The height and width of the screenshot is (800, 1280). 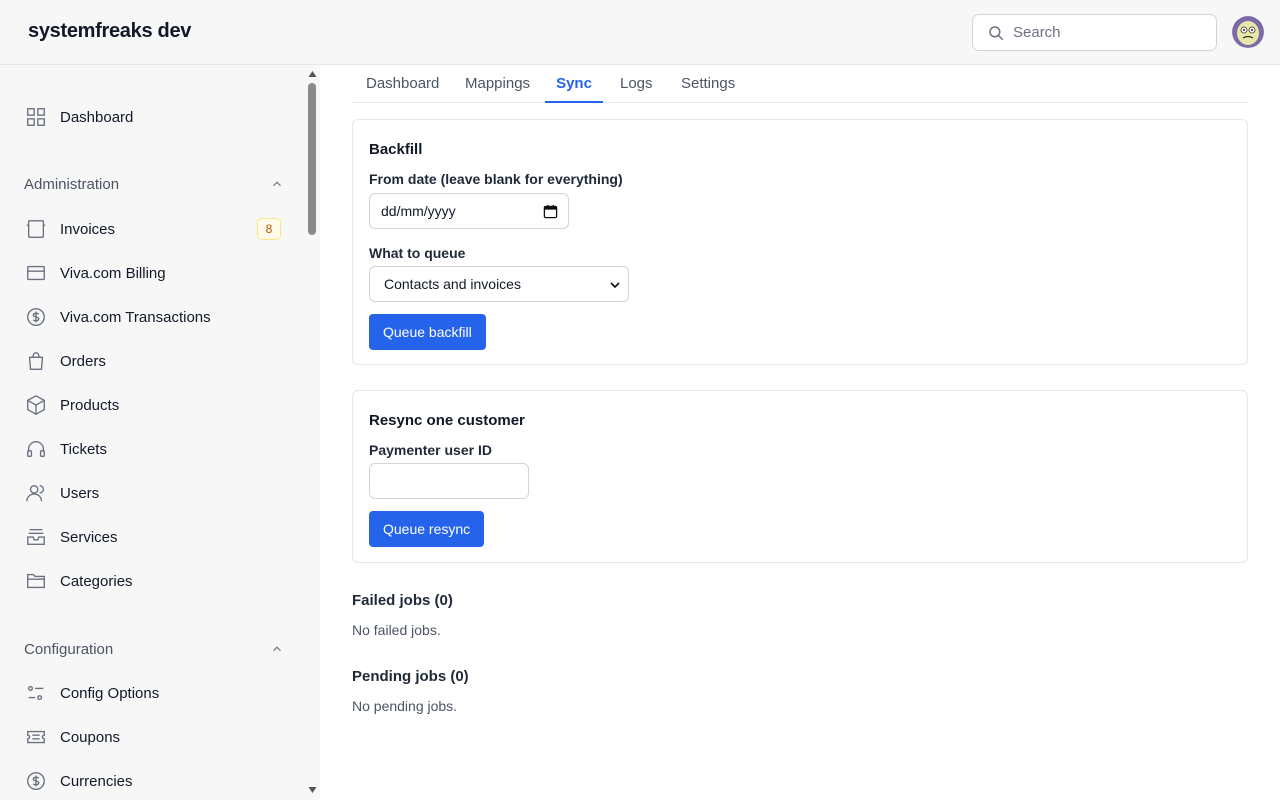 I want to click on sidebar-item-services: Services, so click(x=159, y=537).